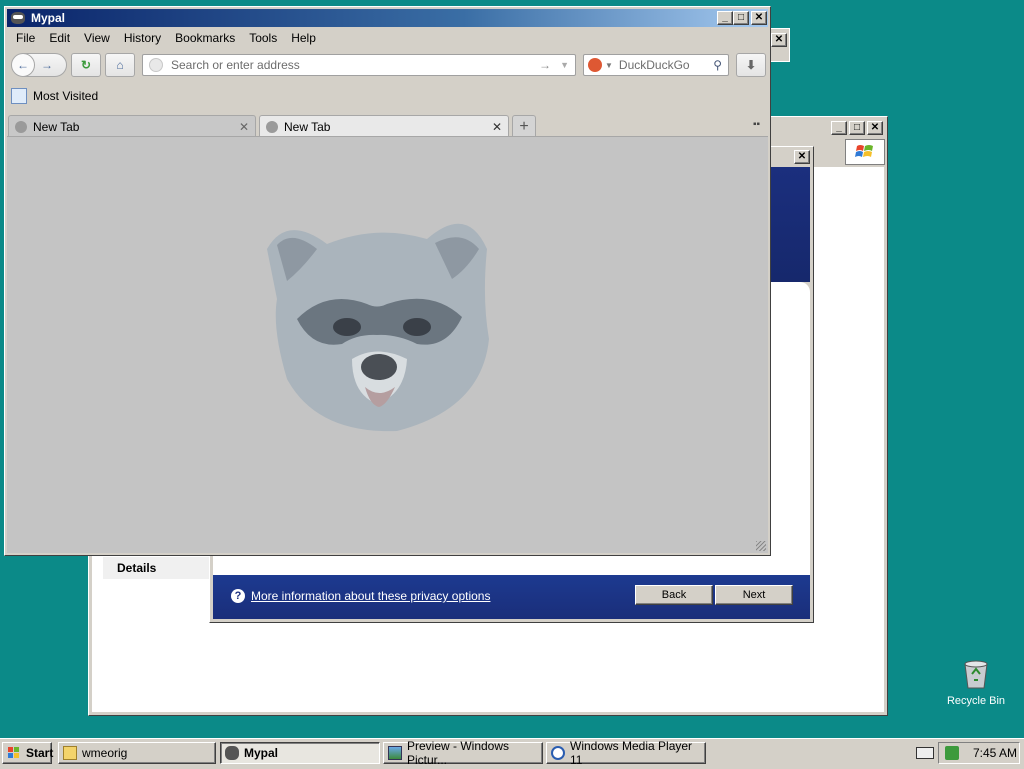 This screenshot has width=1024, height=769. What do you see at coordinates (238, 596) in the screenshot?
I see `help-icon: ?` at bounding box center [238, 596].